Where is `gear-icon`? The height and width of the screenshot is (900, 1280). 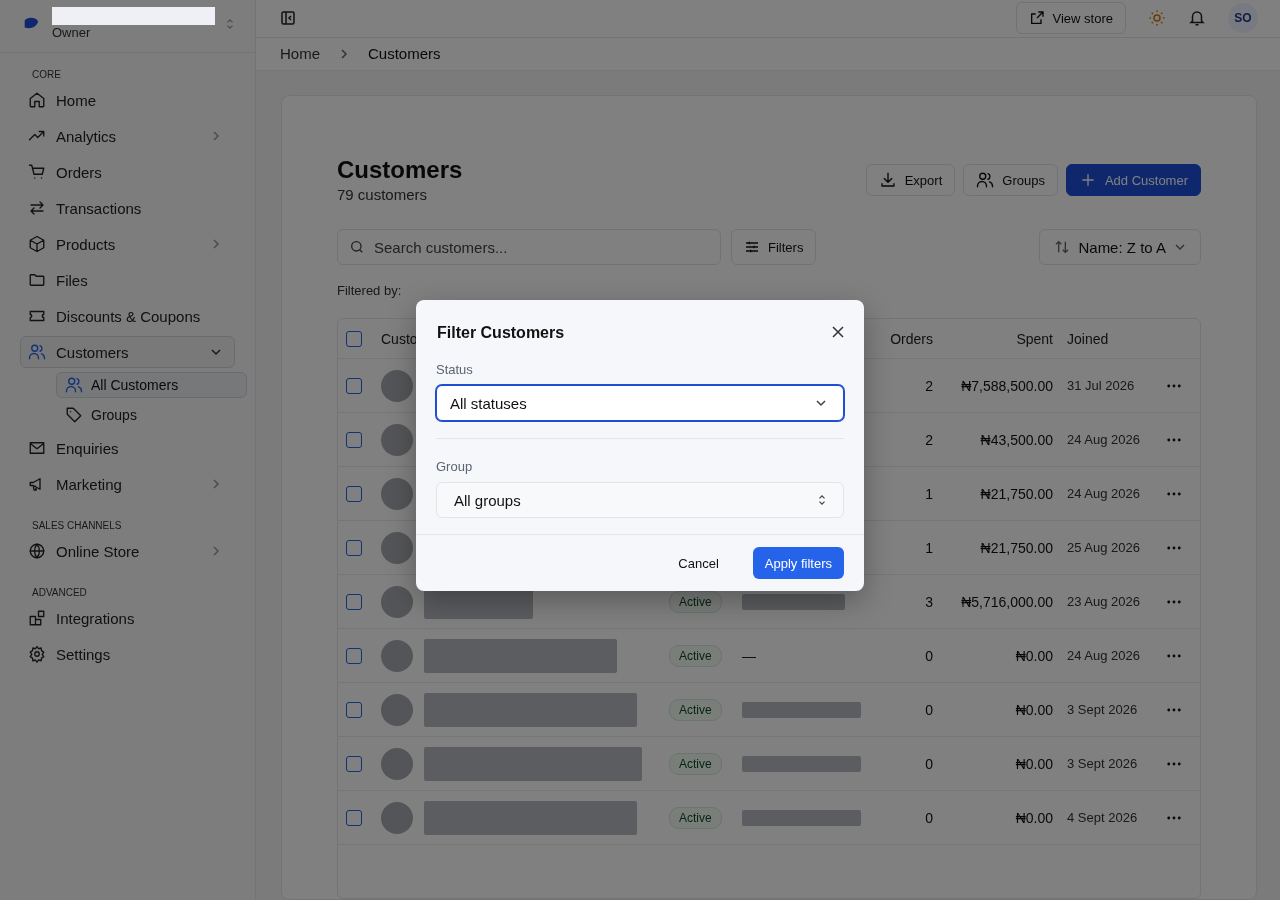 gear-icon is located at coordinates (37, 654).